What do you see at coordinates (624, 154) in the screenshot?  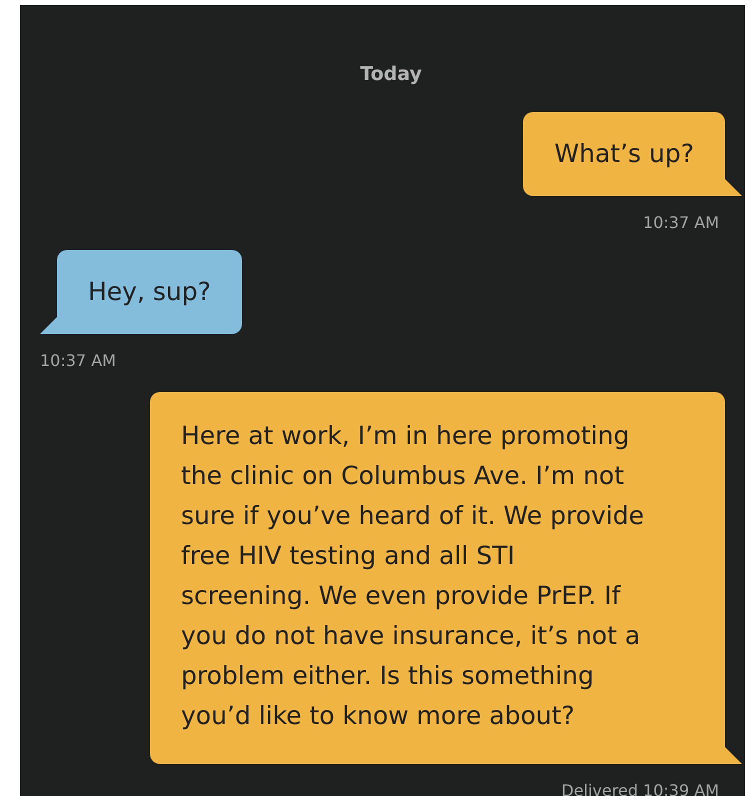 I see `message-text: What’s up?` at bounding box center [624, 154].